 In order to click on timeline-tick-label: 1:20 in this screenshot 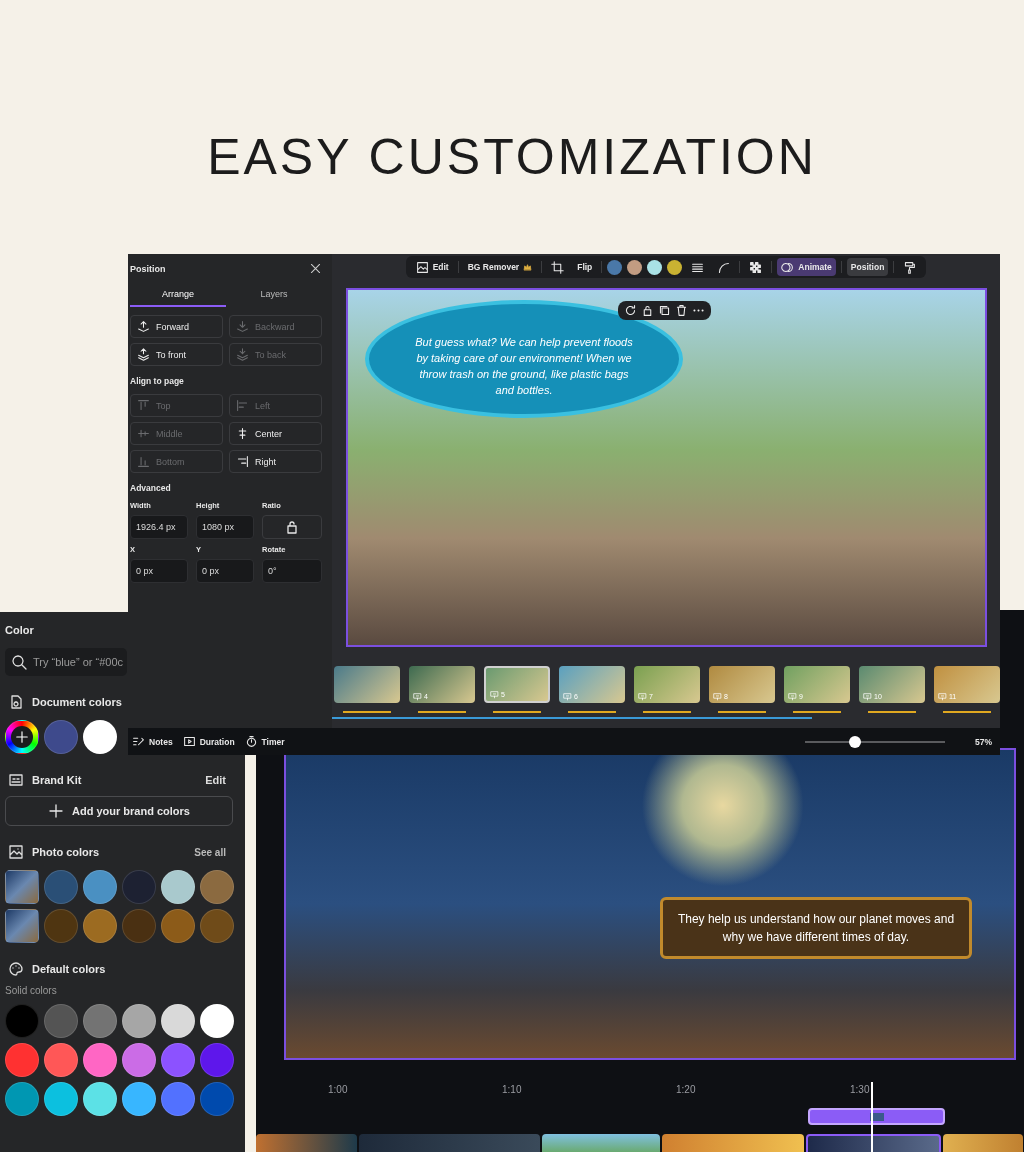, I will do `click(686, 1090)`.